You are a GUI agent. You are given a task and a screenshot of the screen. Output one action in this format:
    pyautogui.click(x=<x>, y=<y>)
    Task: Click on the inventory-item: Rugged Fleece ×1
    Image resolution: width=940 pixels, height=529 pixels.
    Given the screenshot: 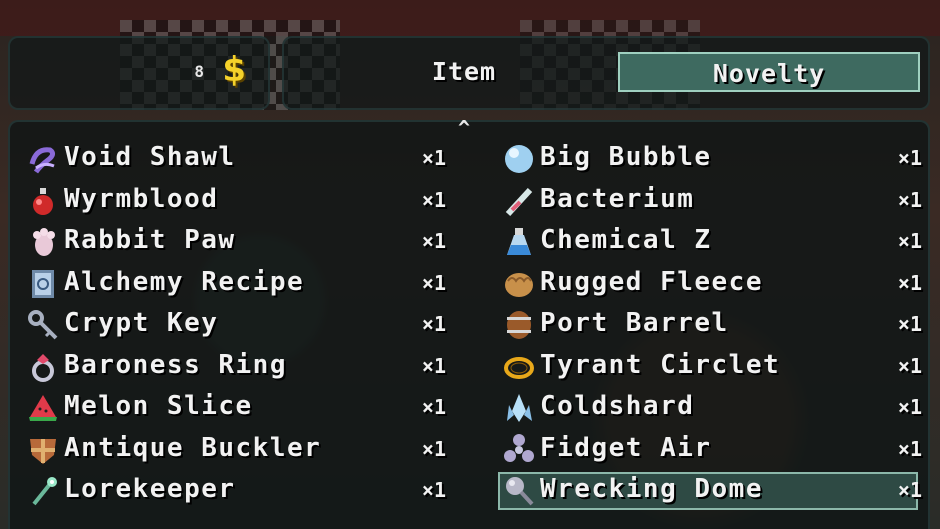 What is the action you would take?
    pyautogui.click(x=720, y=284)
    